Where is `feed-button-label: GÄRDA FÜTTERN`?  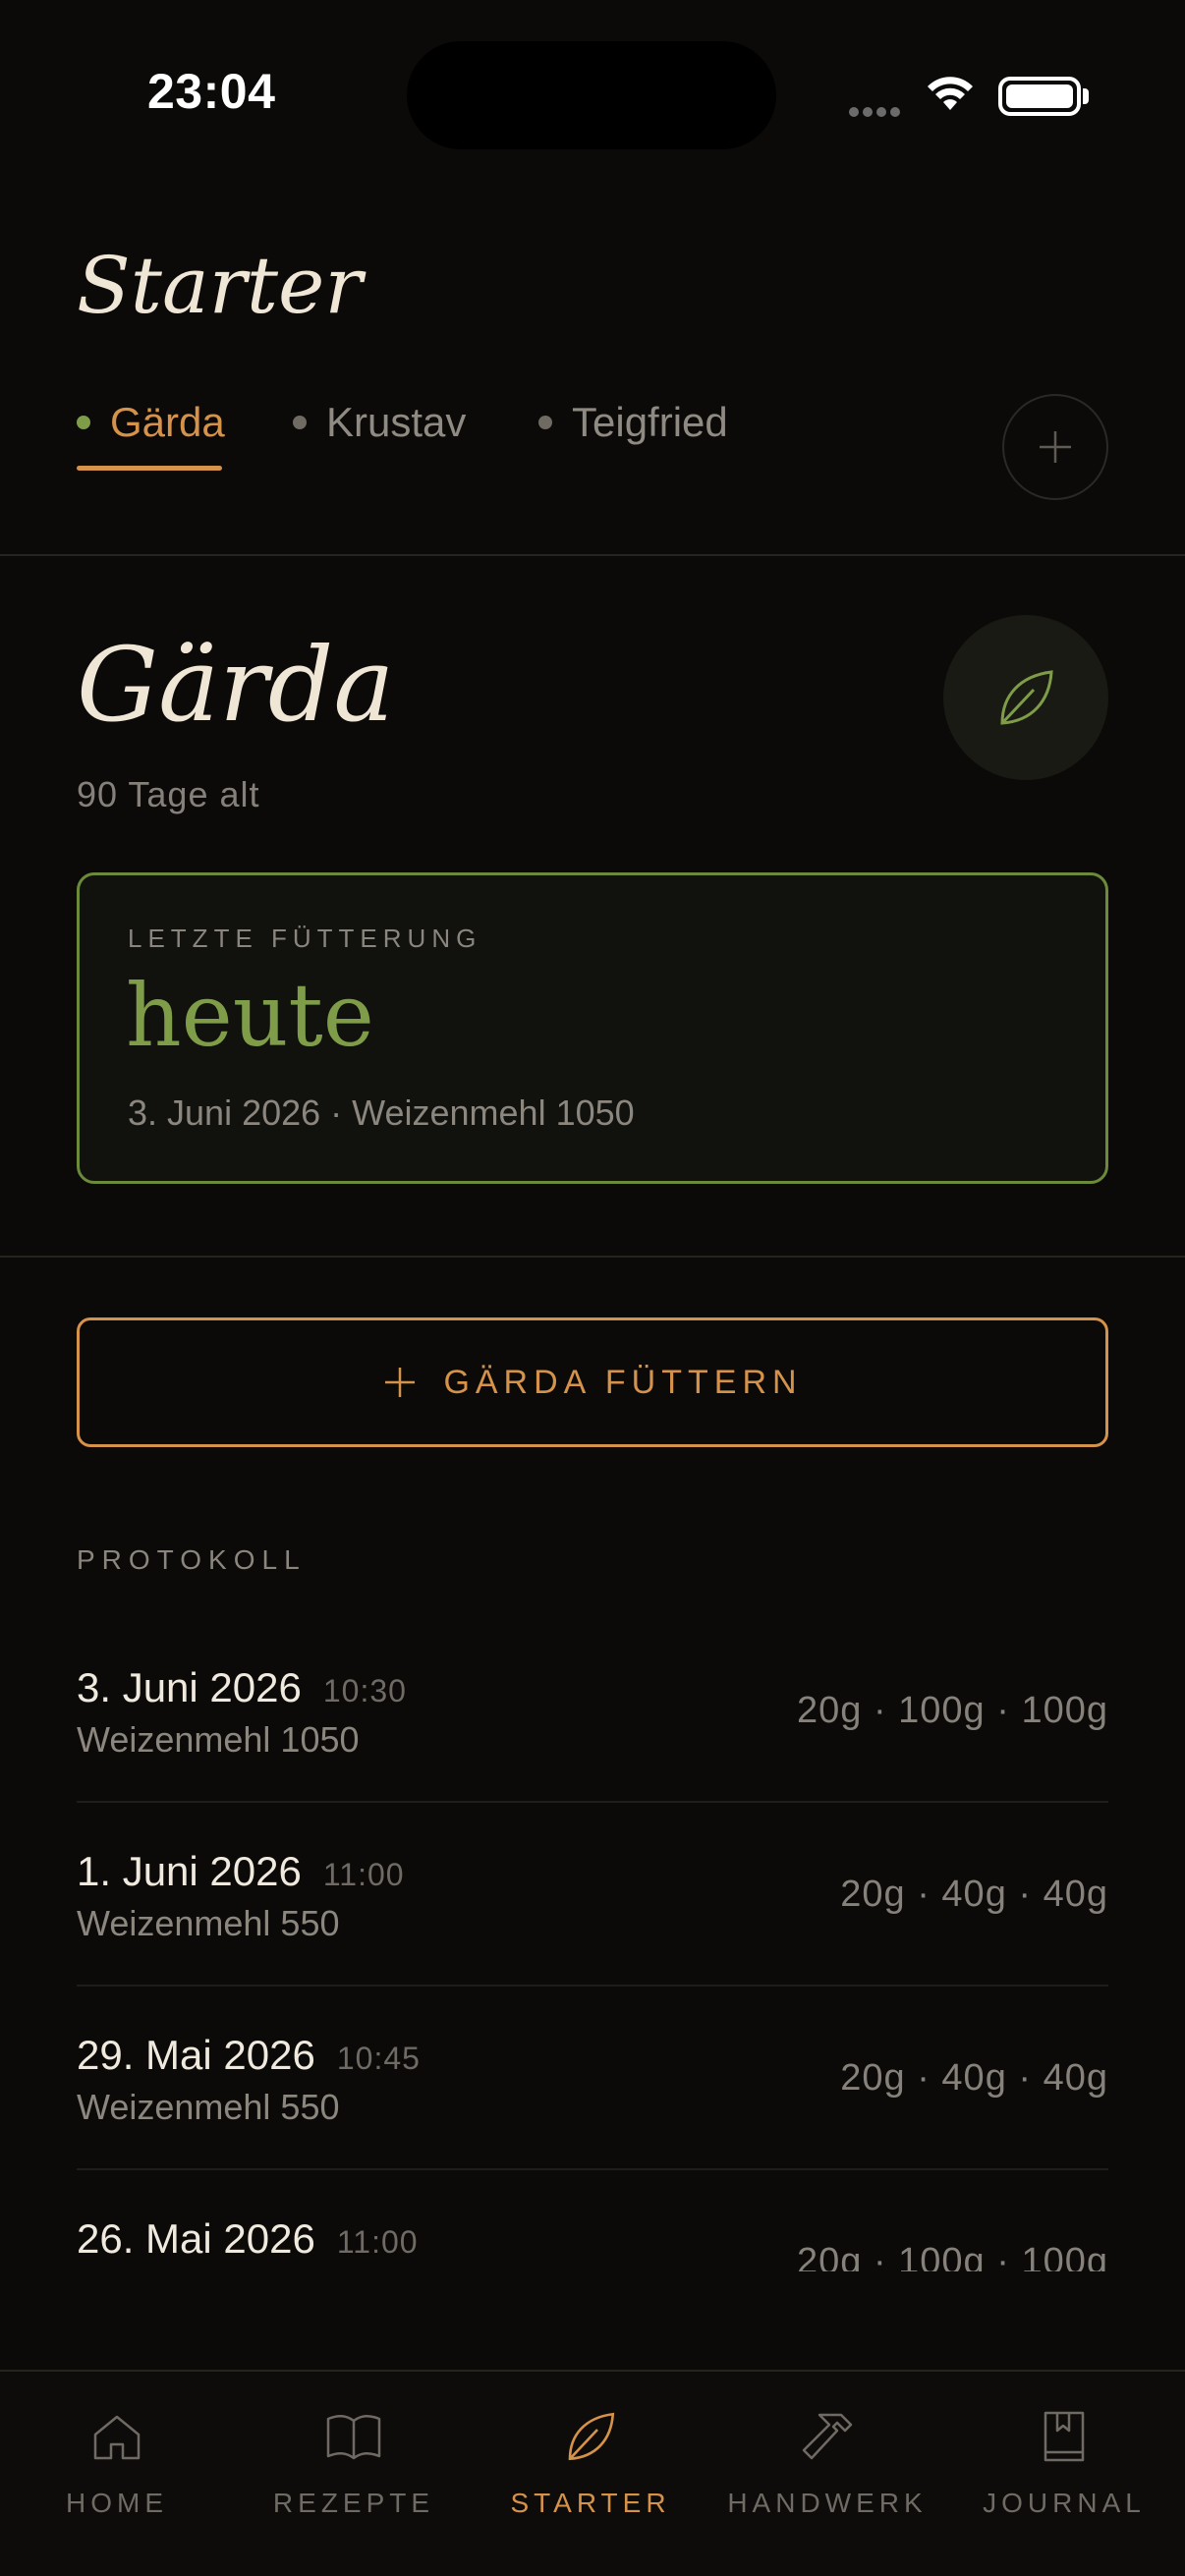
feed-button-label: GÄRDA FÜTTERN is located at coordinates (623, 1382).